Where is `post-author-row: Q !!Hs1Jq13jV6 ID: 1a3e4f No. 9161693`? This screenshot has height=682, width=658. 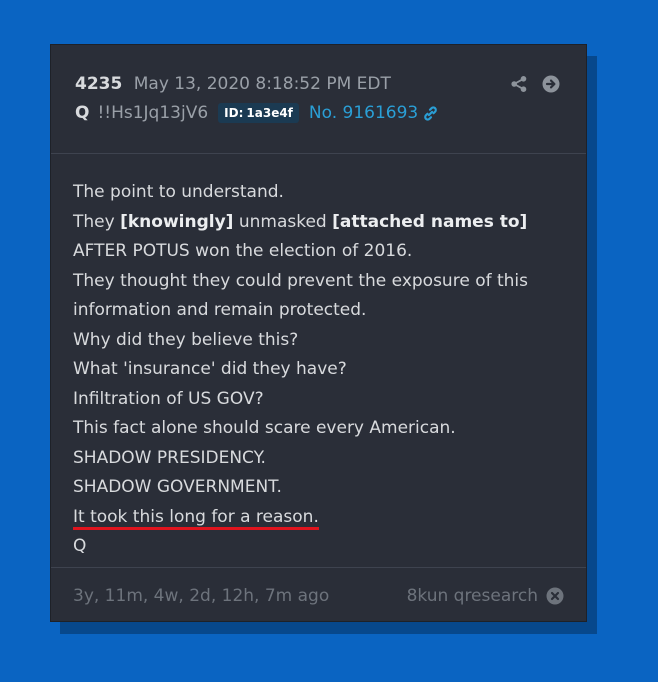
post-author-row: Q !!Hs1Jq13jV6 ID: 1a3e4f No. 9161693 is located at coordinates (257, 113).